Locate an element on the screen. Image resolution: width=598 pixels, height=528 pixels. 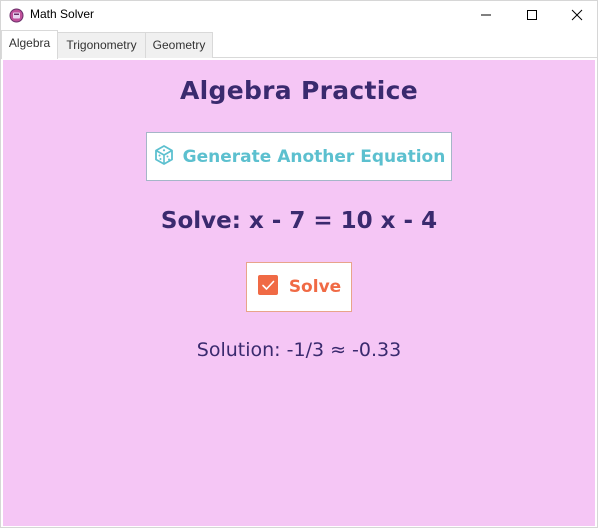
close-icon is located at coordinates (577, 15).